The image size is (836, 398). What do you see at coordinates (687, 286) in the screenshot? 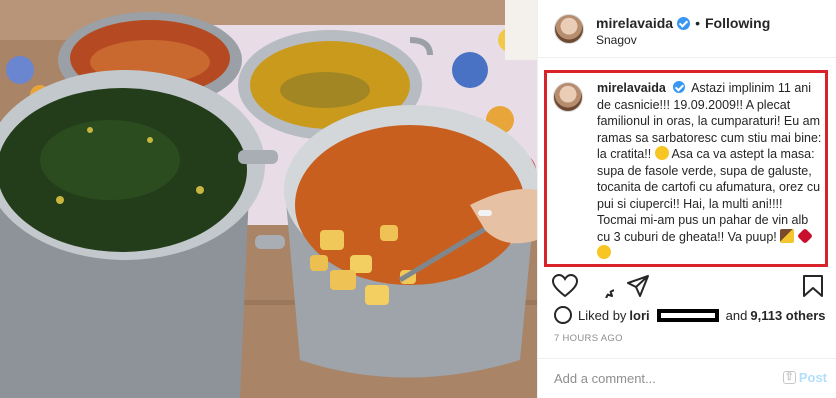
I see `action-bar` at bounding box center [687, 286].